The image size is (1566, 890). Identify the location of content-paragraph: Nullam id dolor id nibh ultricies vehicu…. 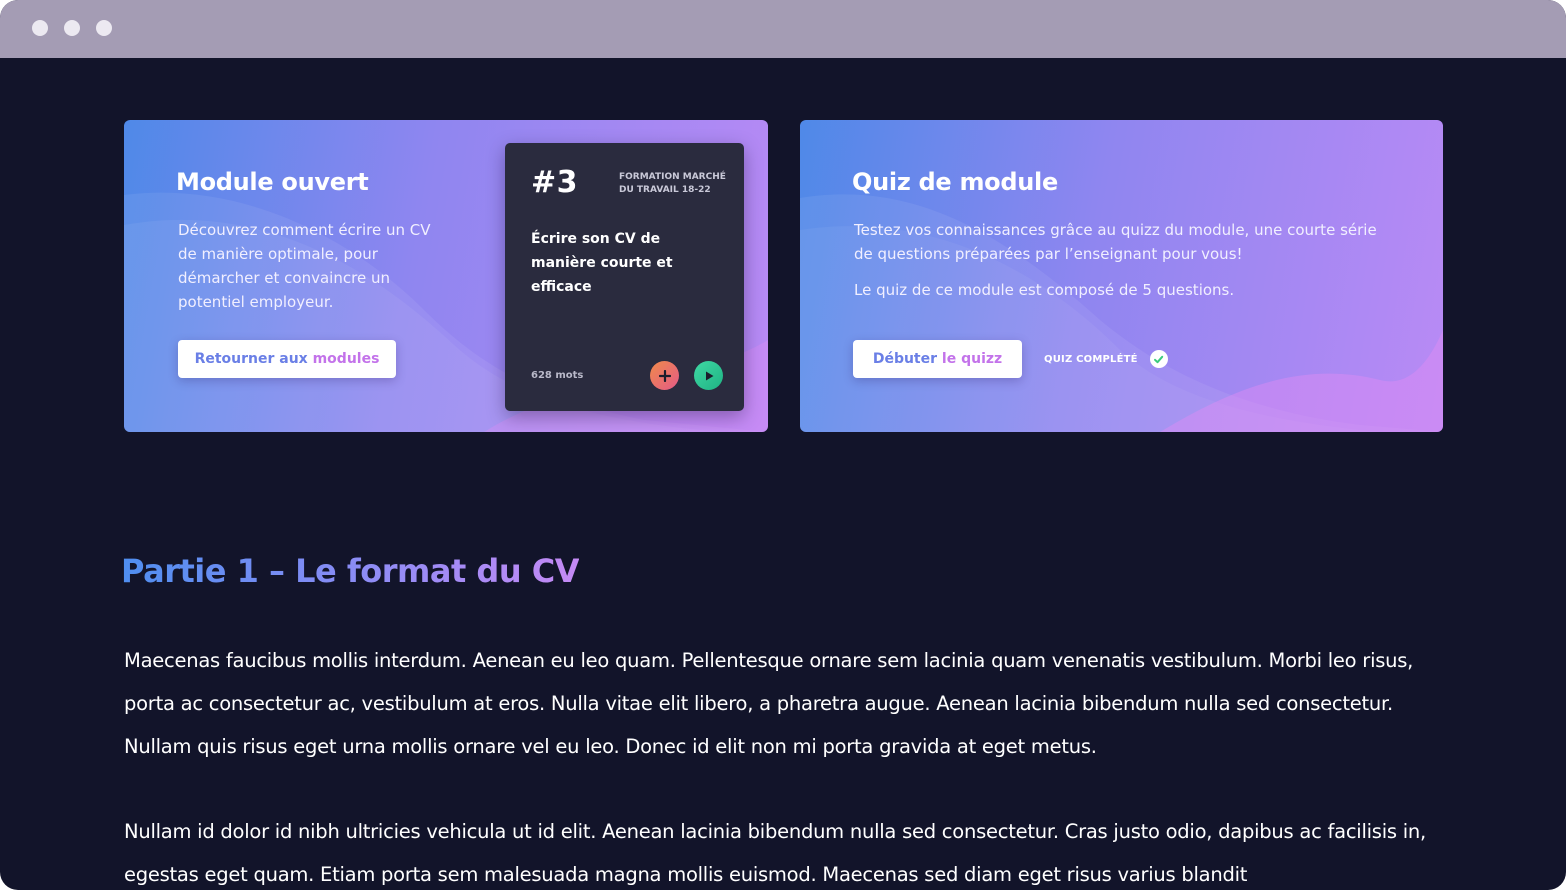
(775, 853).